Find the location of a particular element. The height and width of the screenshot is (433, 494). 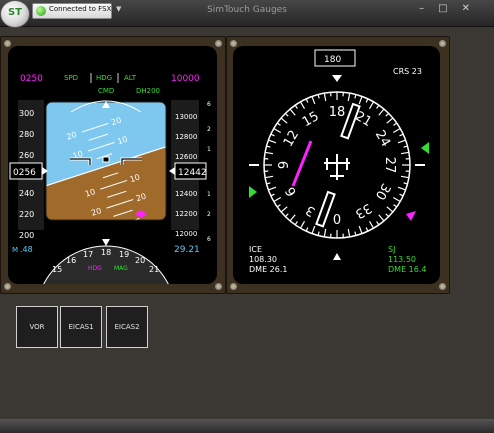

alt-label: 12800 is located at coordinates (186, 137).